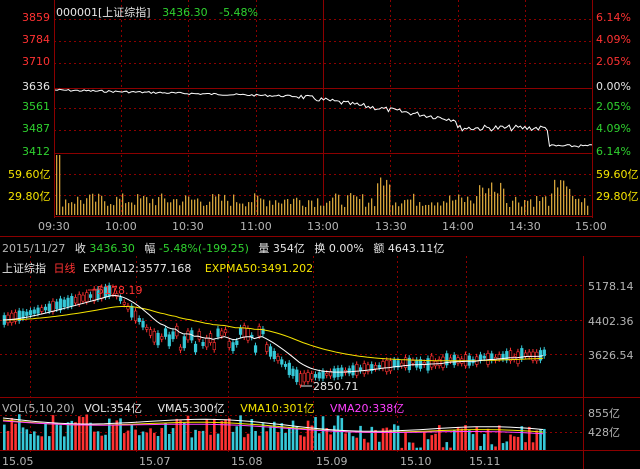 The image size is (640, 469). I want to click on time-label-4: 13:00, so click(323, 226).